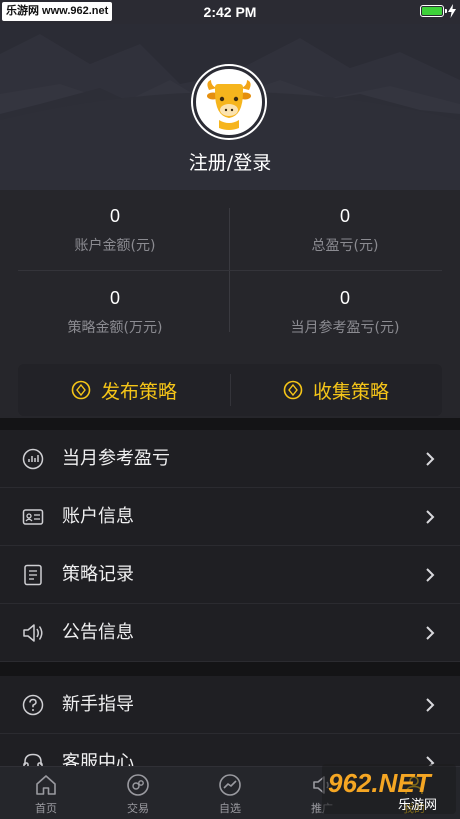 The width and height of the screenshot is (460, 819). I want to click on stat-label: 当月参考盈亏(元), so click(345, 328).